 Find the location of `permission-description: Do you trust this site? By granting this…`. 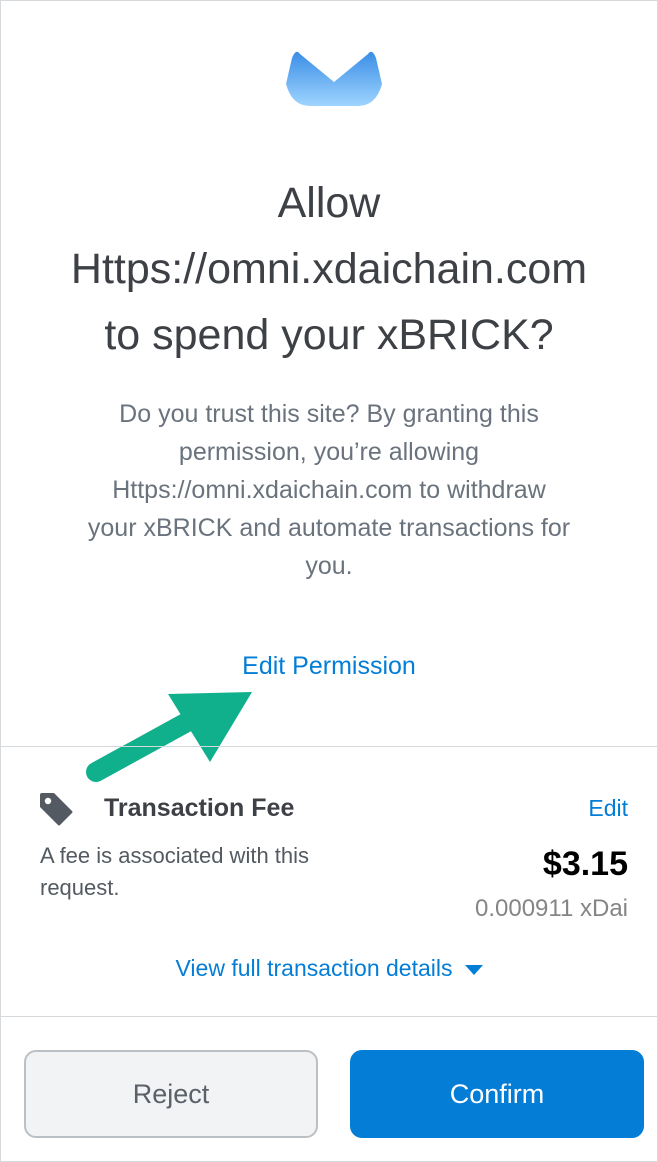

permission-description: Do you trust this site? By granting this… is located at coordinates (329, 490).